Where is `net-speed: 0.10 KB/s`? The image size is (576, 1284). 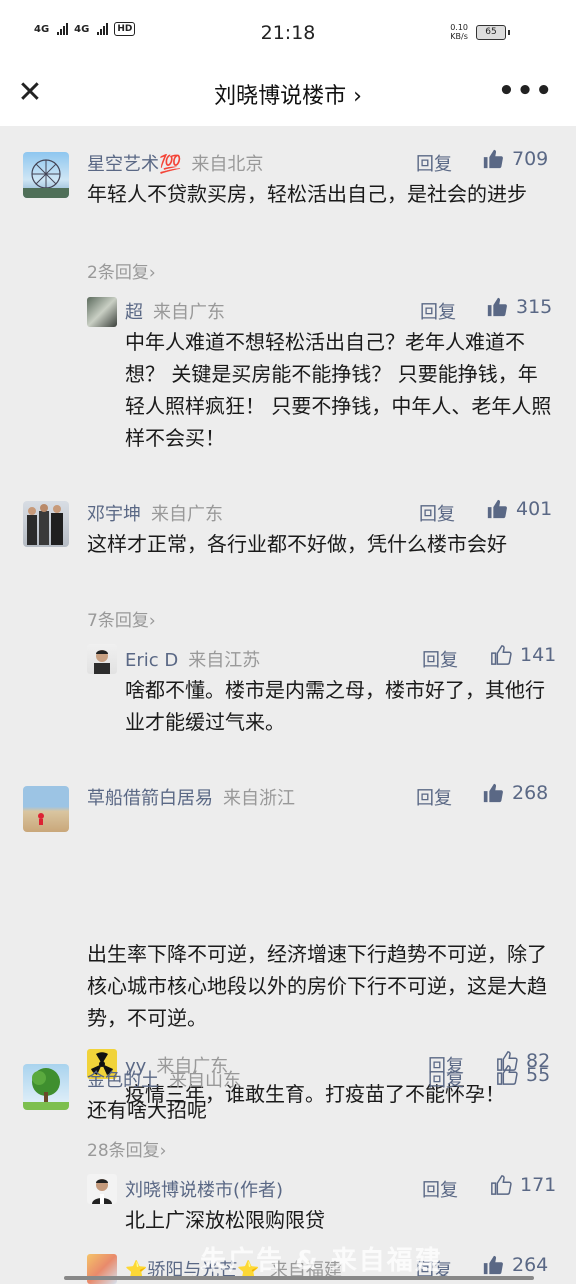
net-speed: 0.10 KB/s is located at coordinates (459, 32).